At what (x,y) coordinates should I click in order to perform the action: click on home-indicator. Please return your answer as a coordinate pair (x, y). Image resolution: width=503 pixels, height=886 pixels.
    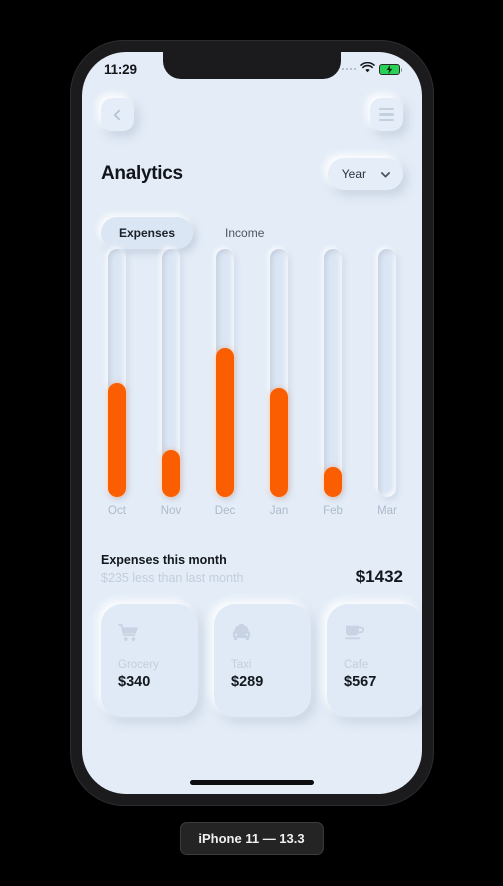
    Looking at the image, I should click on (252, 782).